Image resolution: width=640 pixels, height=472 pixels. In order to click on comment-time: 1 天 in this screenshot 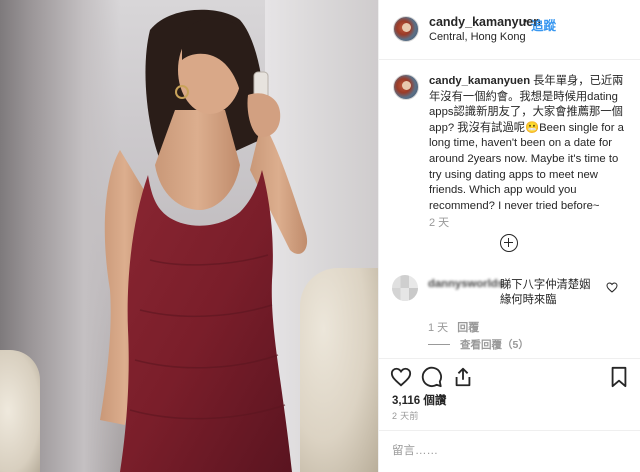, I will do `click(438, 328)`.